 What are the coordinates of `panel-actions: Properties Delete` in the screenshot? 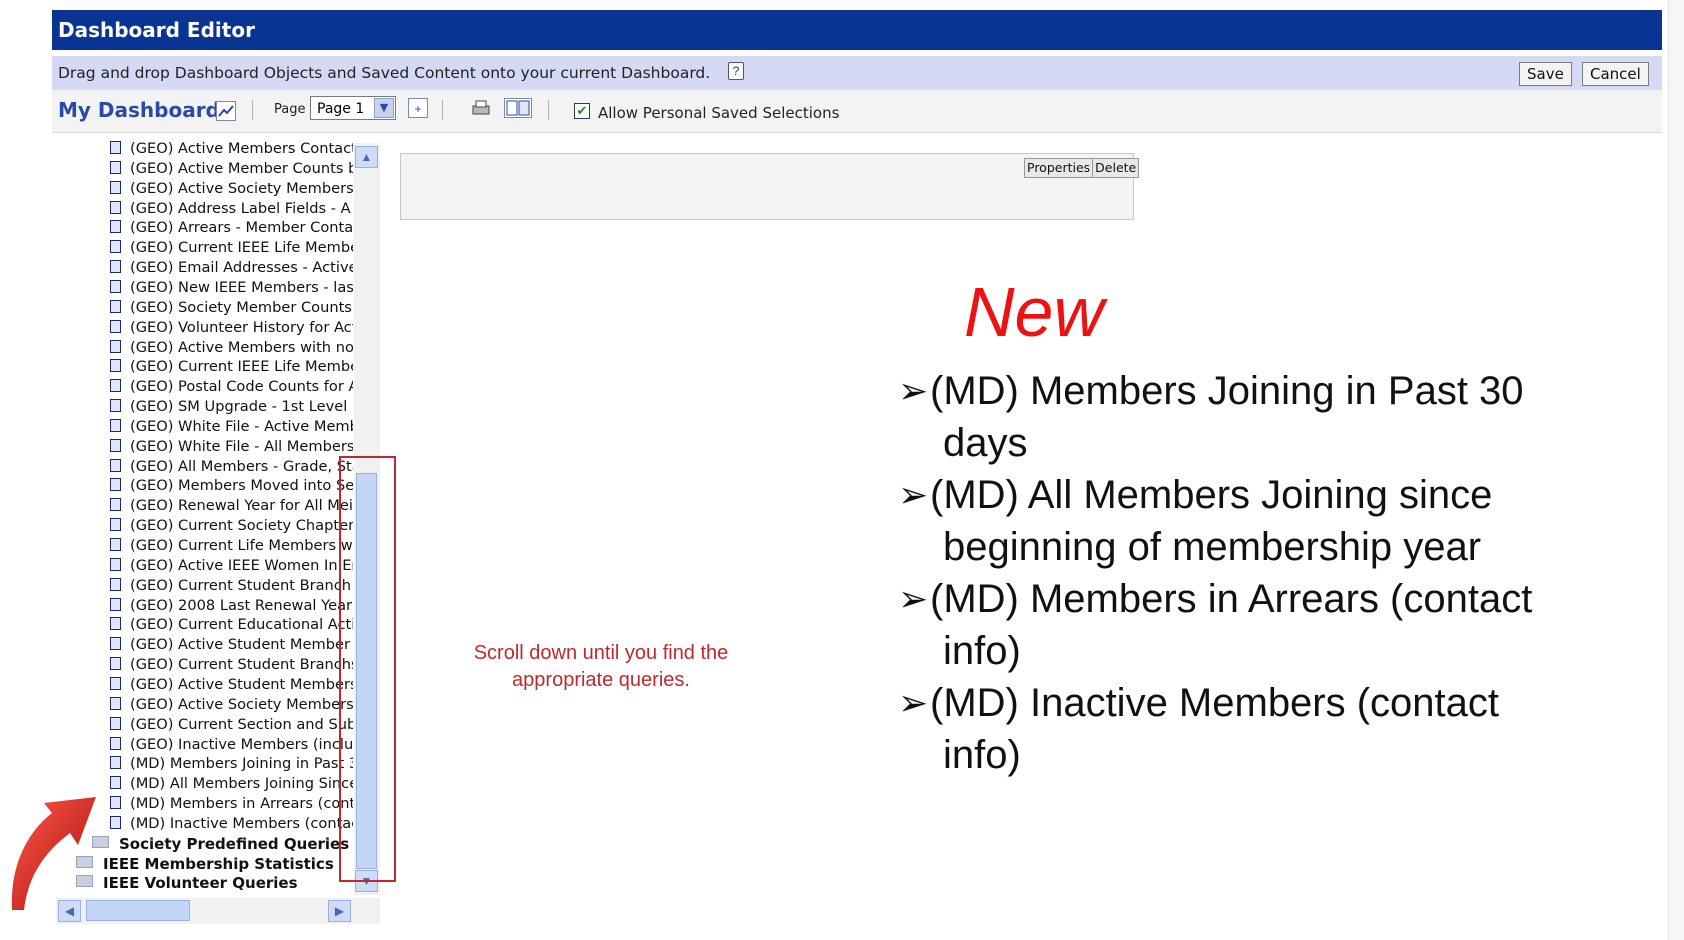 It's located at (1082, 168).